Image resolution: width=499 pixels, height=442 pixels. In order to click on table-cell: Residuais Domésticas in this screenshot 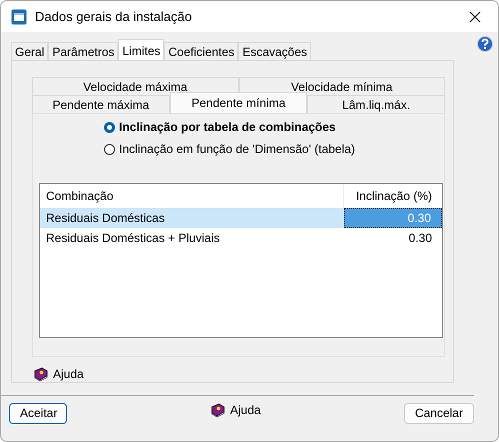, I will do `click(192, 218)`.